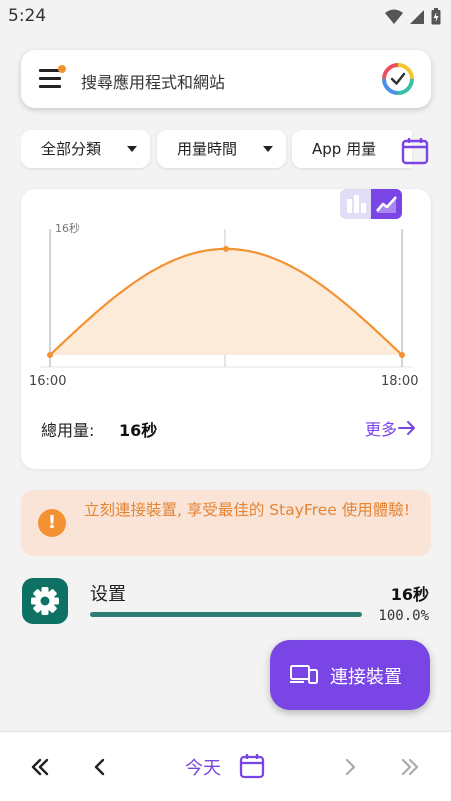  What do you see at coordinates (67, 228) in the screenshot?
I see `y-max-label: 16秒` at bounding box center [67, 228].